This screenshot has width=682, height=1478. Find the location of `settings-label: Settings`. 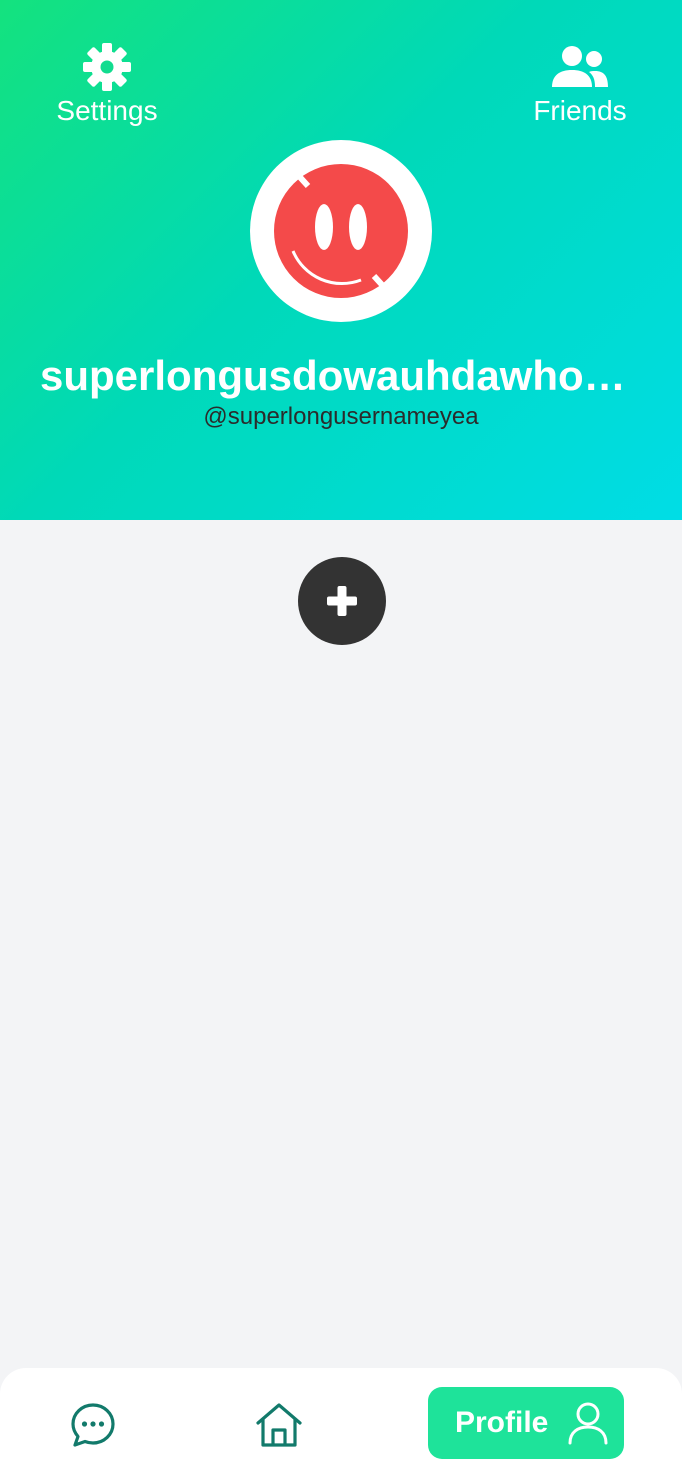

settings-label: Settings is located at coordinates (107, 110).